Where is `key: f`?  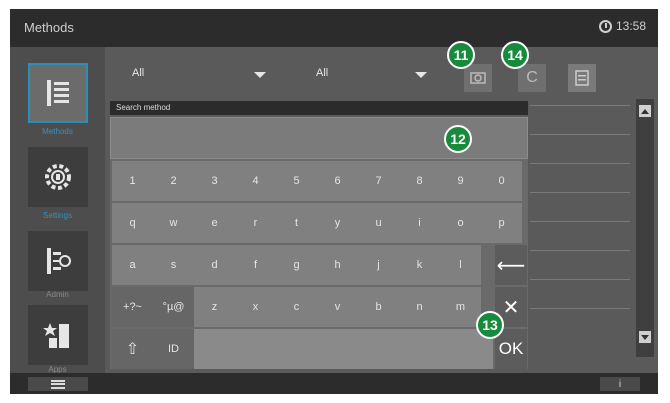
key: f is located at coordinates (255, 265).